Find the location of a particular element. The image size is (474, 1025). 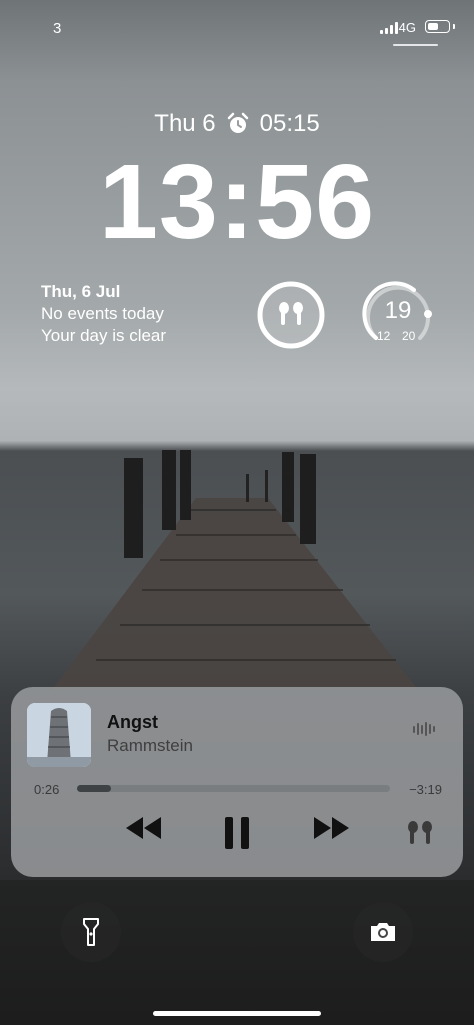

date-alarm-line: Thu 6 05:15 is located at coordinates (237, 124).